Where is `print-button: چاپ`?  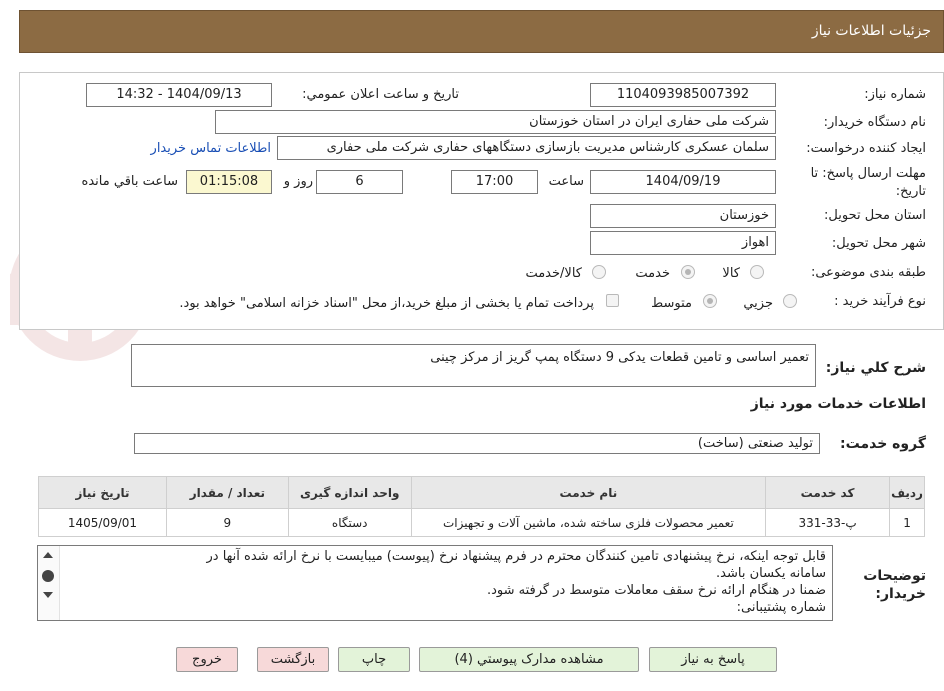 print-button: چاپ is located at coordinates (374, 659).